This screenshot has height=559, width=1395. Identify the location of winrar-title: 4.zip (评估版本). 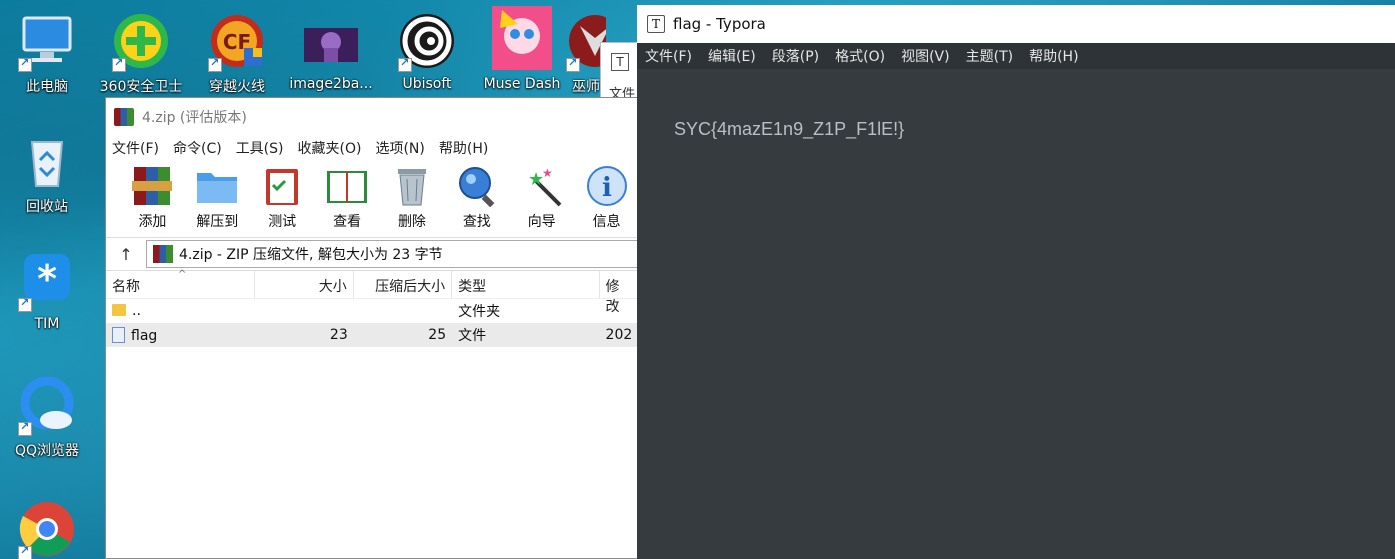
(194, 117).